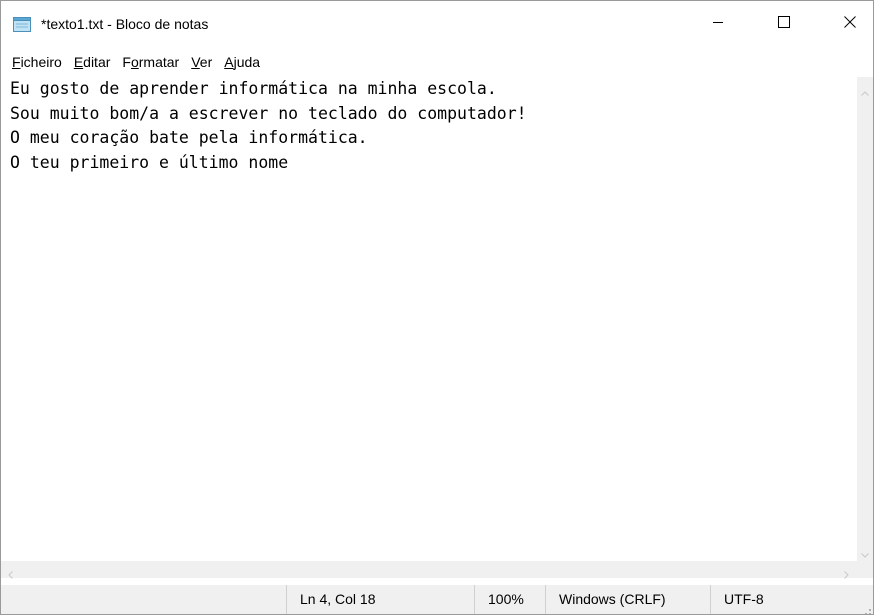  I want to click on window-title: *texto1.txt - Bloco de notas, so click(125, 24).